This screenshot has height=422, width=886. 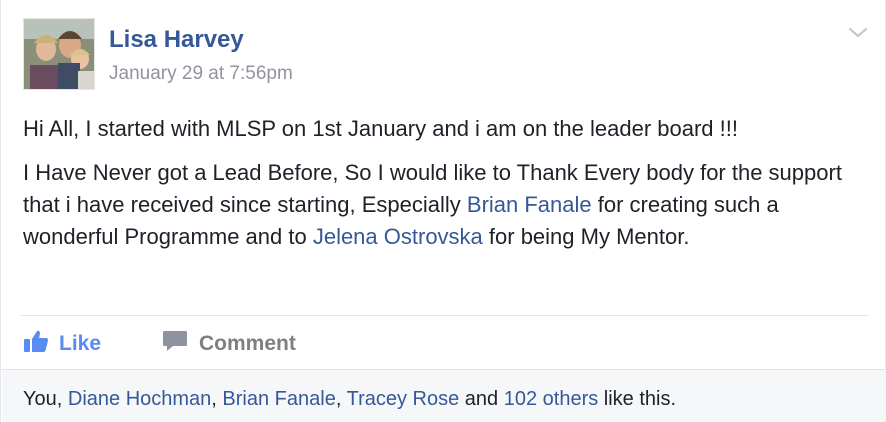 What do you see at coordinates (551, 399) in the screenshot?
I see `likes-others-link: 102 others` at bounding box center [551, 399].